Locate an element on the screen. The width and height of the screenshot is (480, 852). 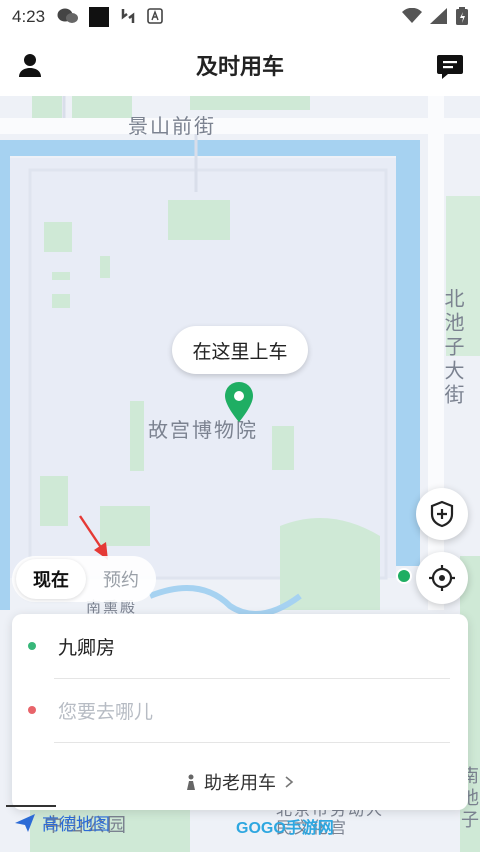
destination-placeholder: 您要去哪儿 is located at coordinates (106, 712).